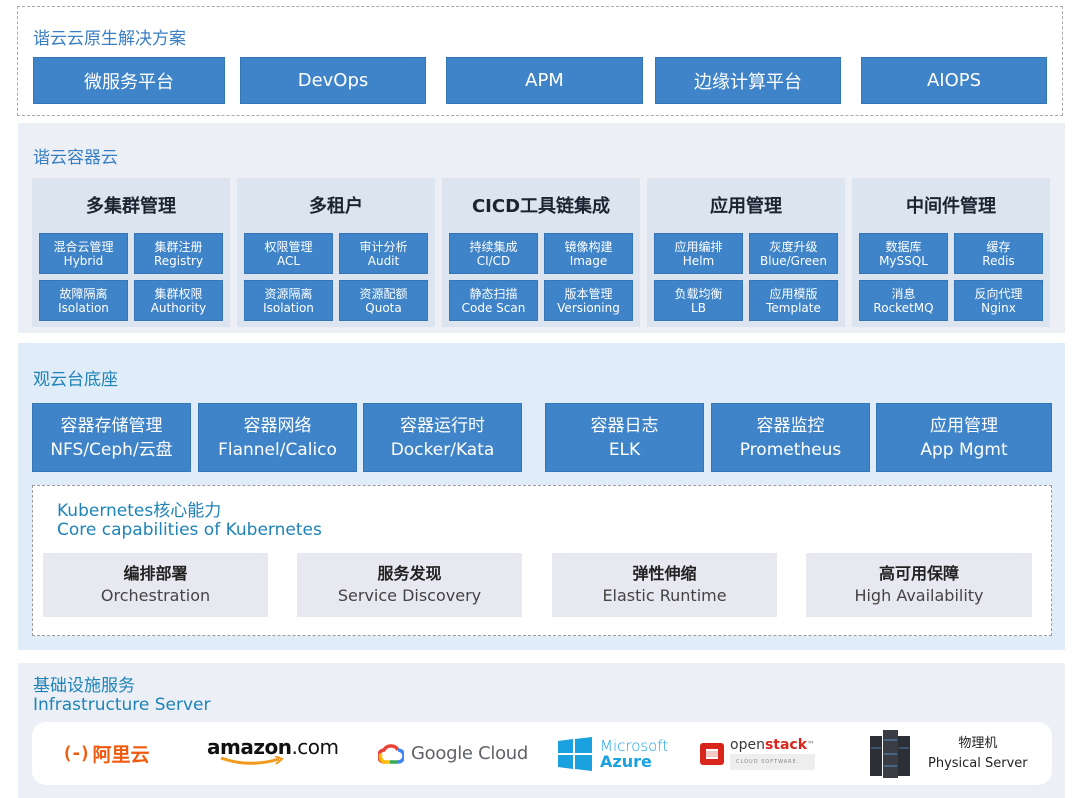  What do you see at coordinates (442, 437) in the screenshot?
I see `base-runtime: 容器运行时 Docker/Kata` at bounding box center [442, 437].